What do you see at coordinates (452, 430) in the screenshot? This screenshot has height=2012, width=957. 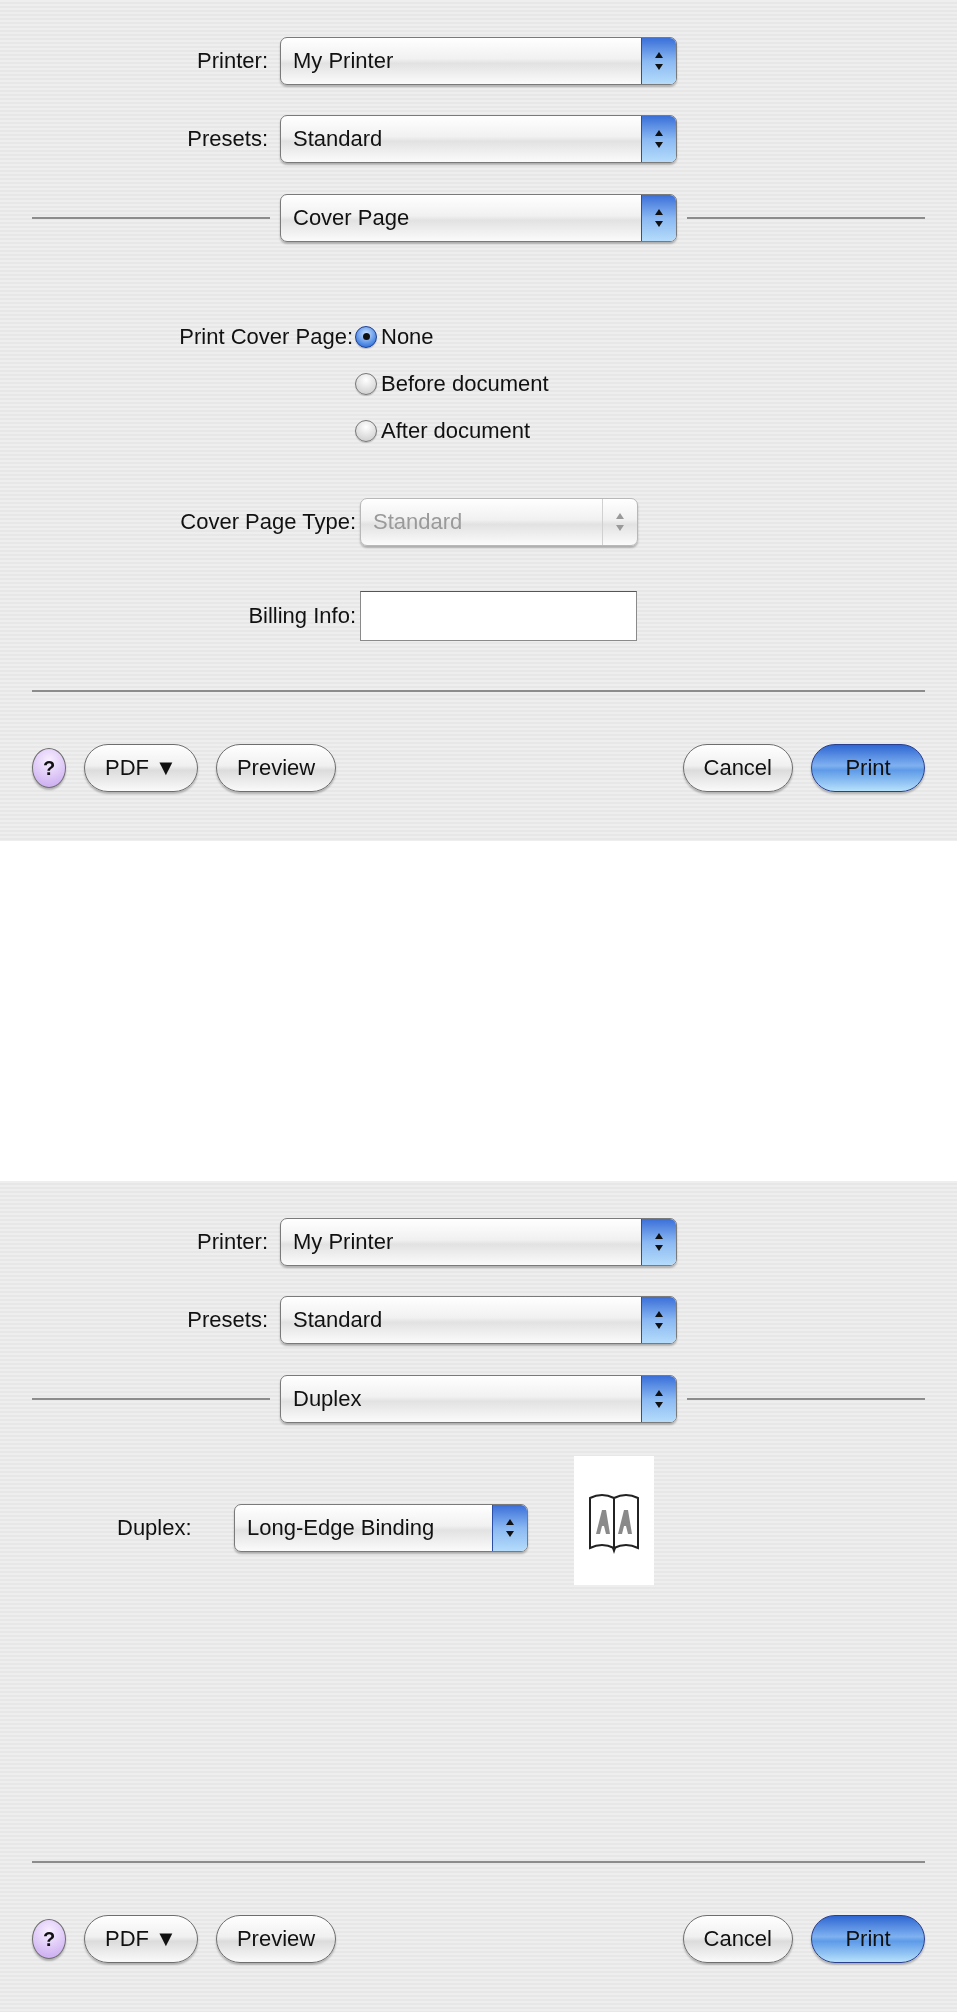 I see `radio-option: After document` at bounding box center [452, 430].